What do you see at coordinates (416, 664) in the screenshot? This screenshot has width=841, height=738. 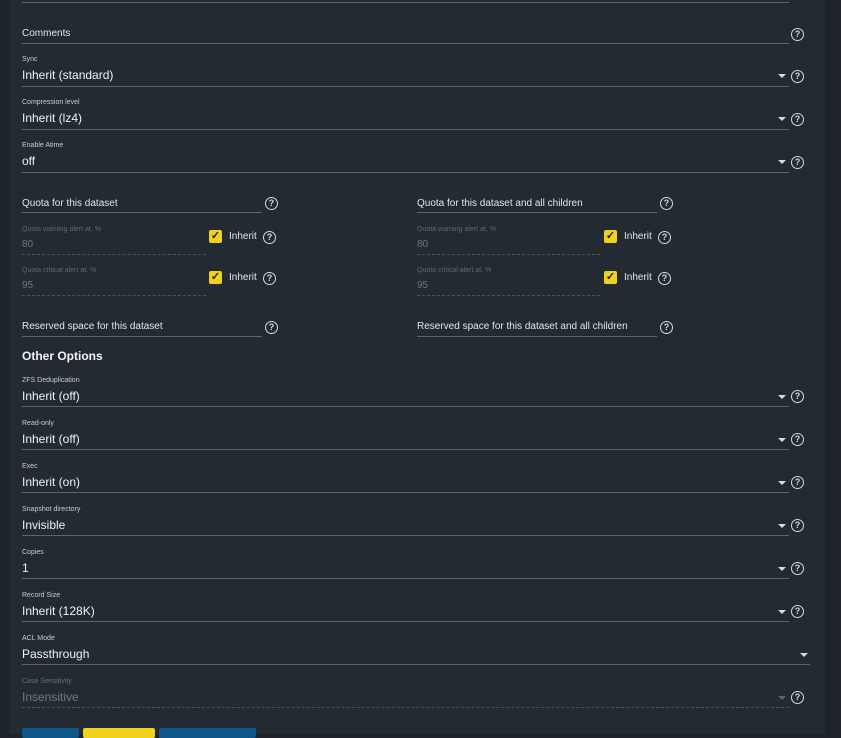 I see `aclmode-underline` at bounding box center [416, 664].